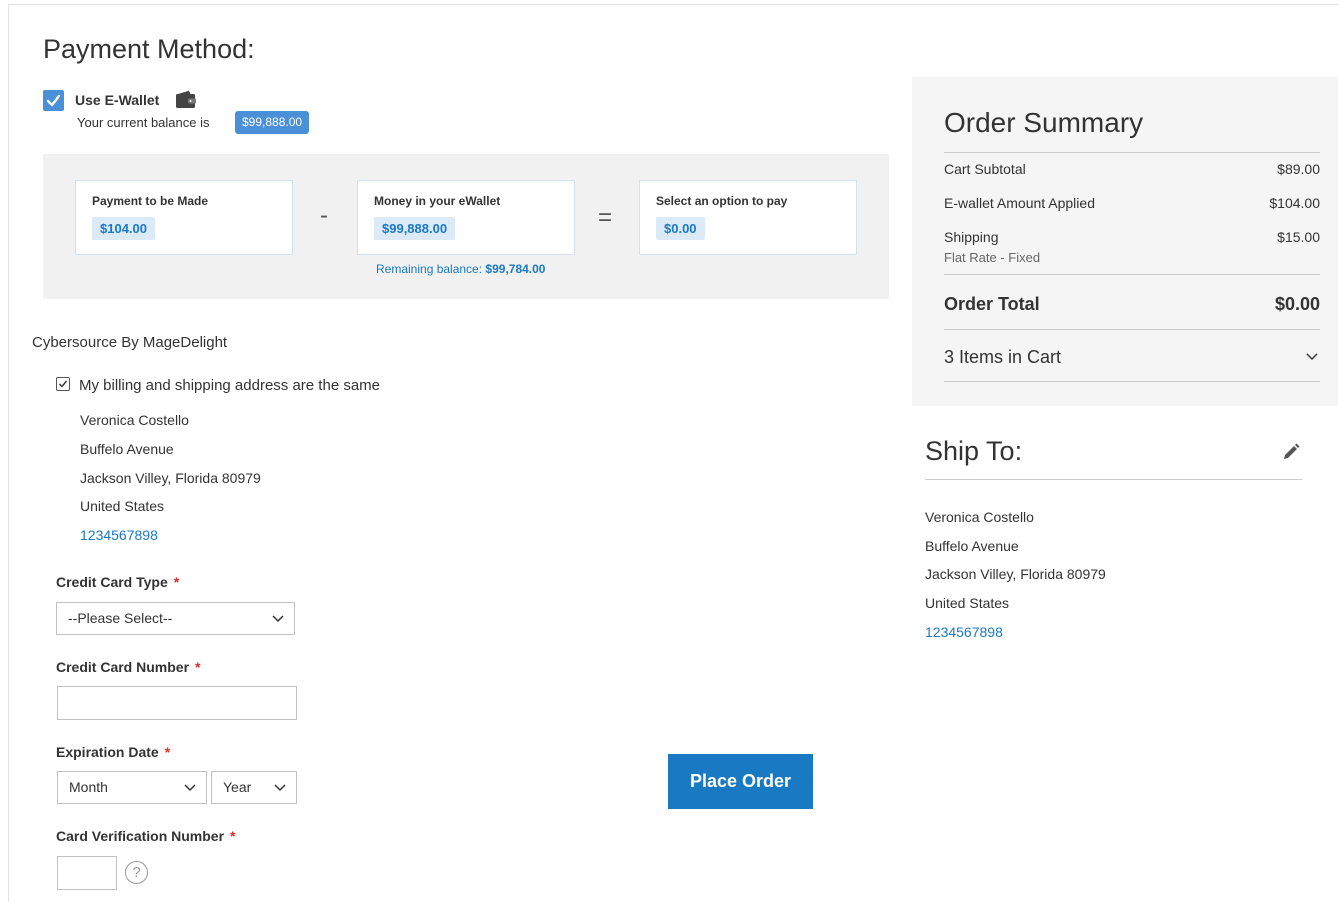  I want to click on page-left-border, so click(8, 453).